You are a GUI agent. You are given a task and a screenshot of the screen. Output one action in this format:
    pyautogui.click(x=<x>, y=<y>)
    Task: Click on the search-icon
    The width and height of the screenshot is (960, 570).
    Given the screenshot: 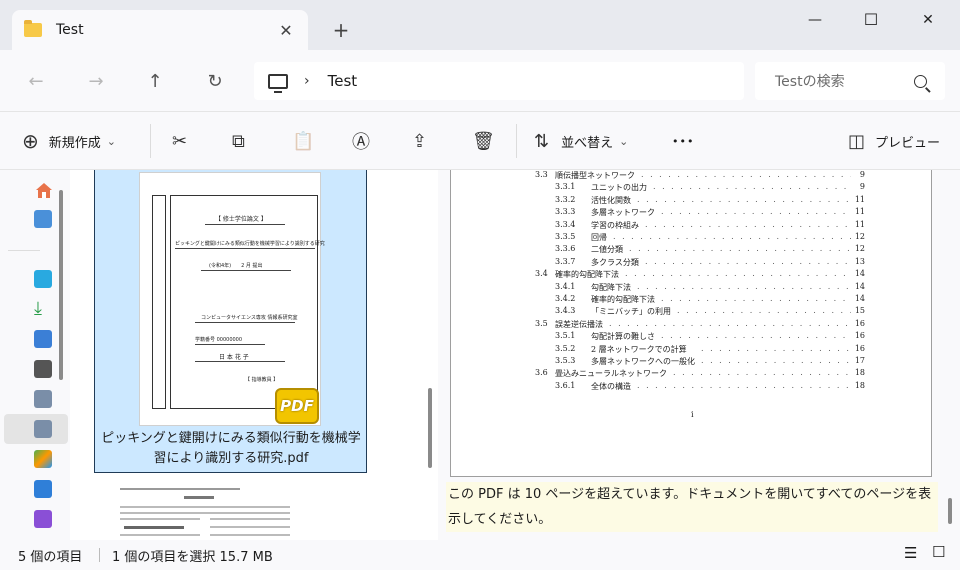 What is the action you would take?
    pyautogui.click(x=920, y=81)
    